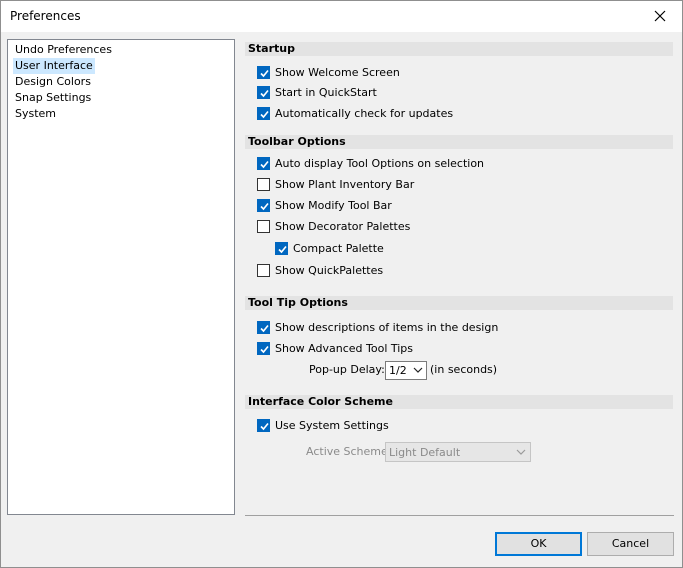 This screenshot has height=568, width=683. I want to click on close-button, so click(660, 16).